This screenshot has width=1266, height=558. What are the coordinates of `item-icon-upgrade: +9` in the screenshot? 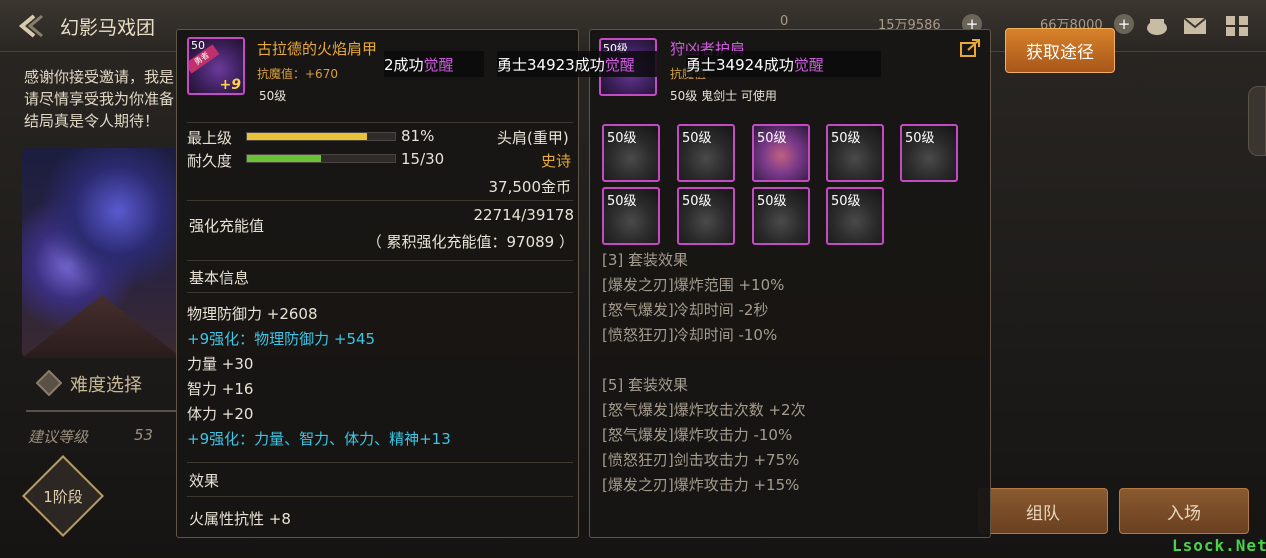 It's located at (230, 85).